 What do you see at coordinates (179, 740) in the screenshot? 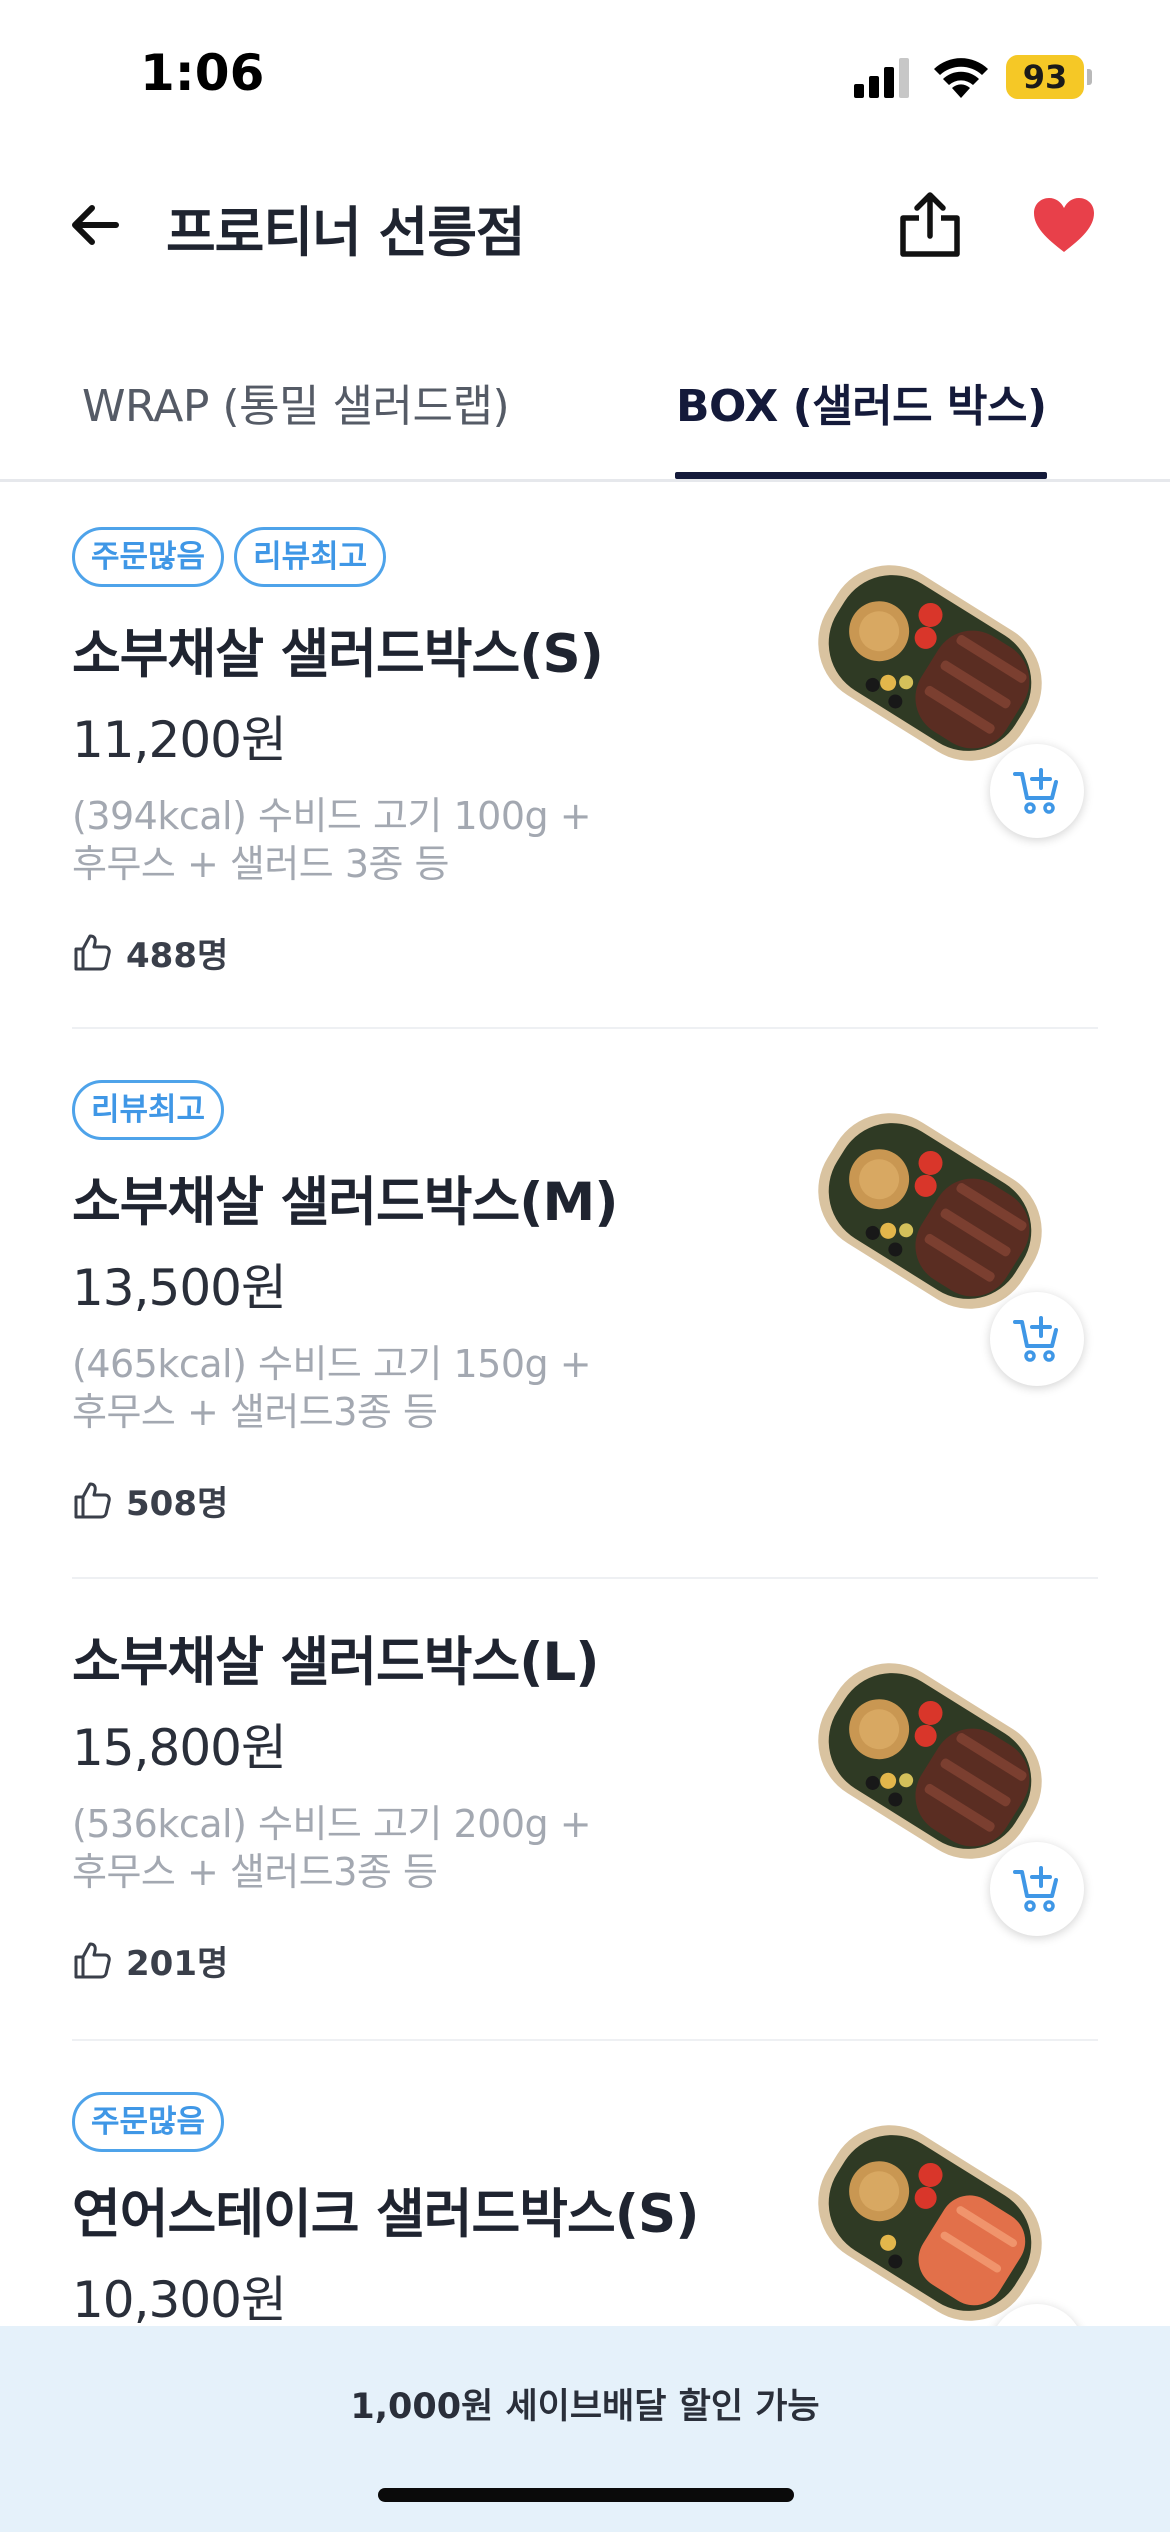
I see `item-price: 11,200원` at bounding box center [179, 740].